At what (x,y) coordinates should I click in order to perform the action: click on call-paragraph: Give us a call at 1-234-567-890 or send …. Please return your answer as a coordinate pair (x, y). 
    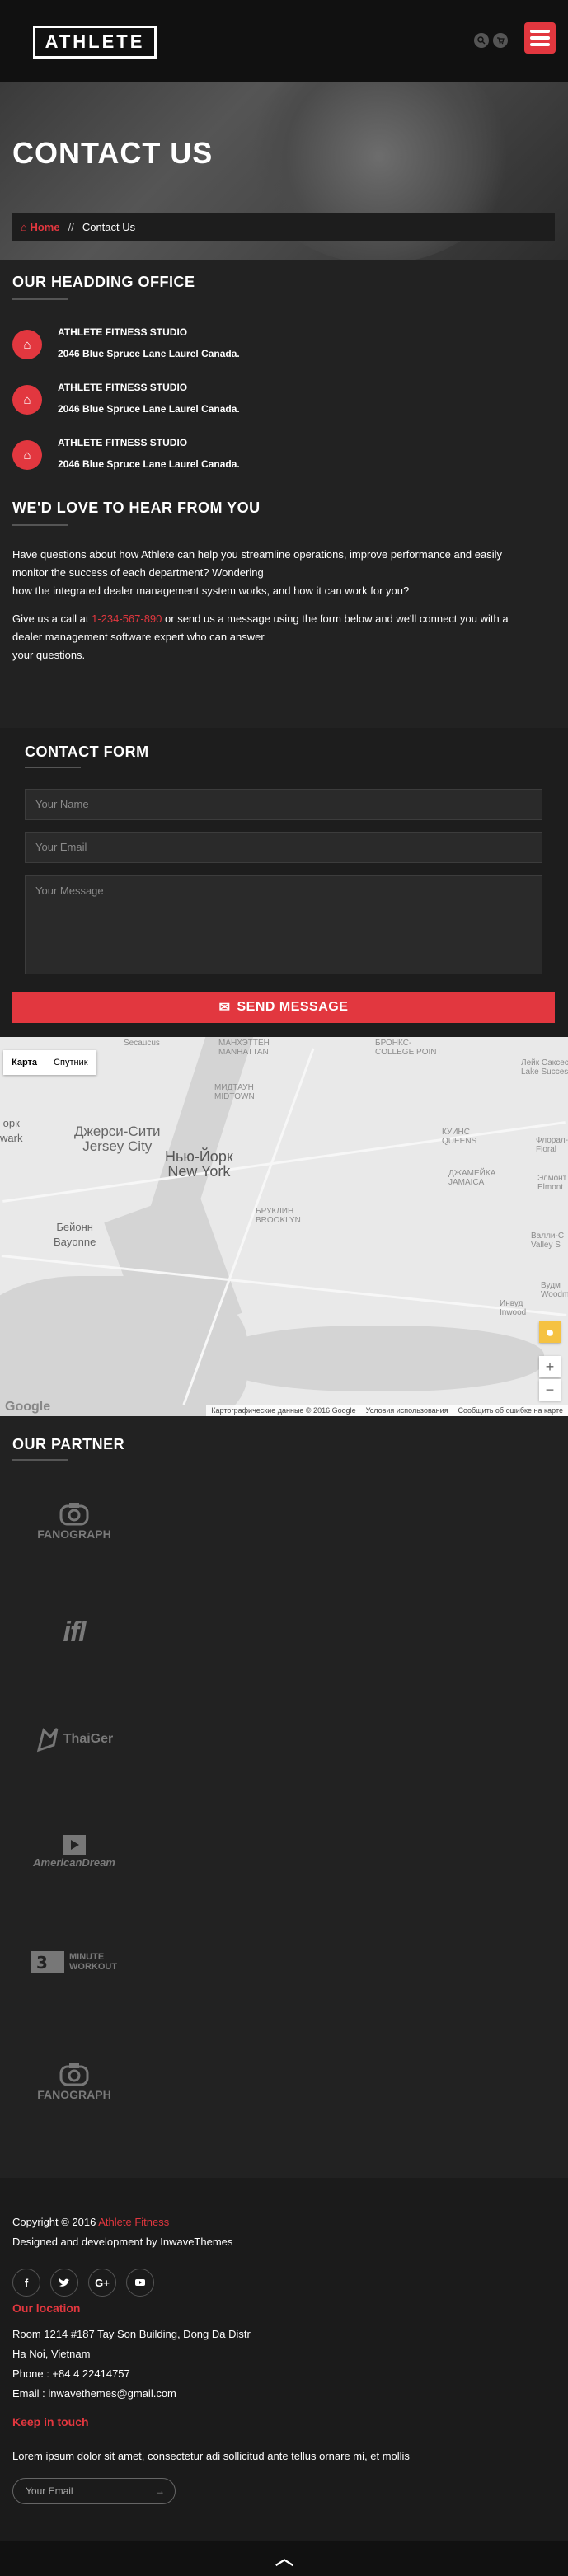
    Looking at the image, I should click on (280, 637).